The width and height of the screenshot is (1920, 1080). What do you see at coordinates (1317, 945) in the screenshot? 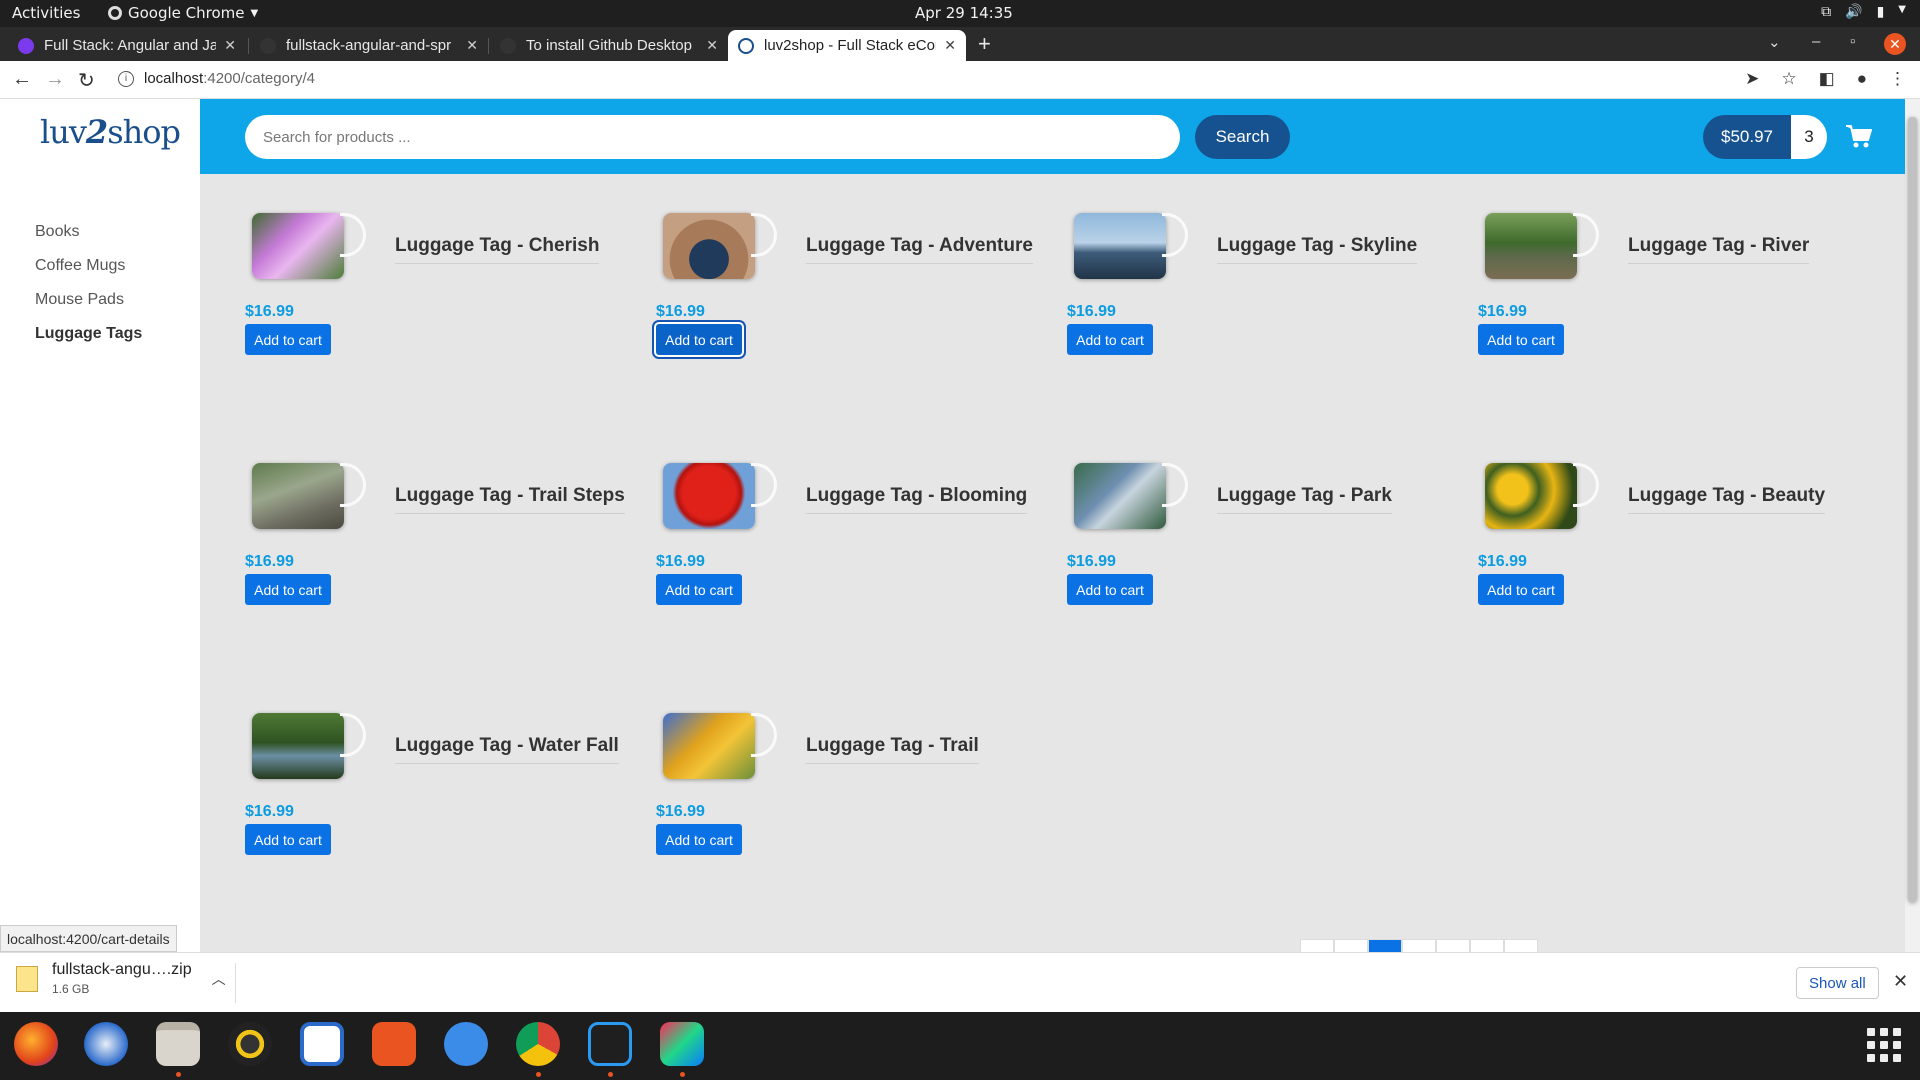
I see `page-first-button` at bounding box center [1317, 945].